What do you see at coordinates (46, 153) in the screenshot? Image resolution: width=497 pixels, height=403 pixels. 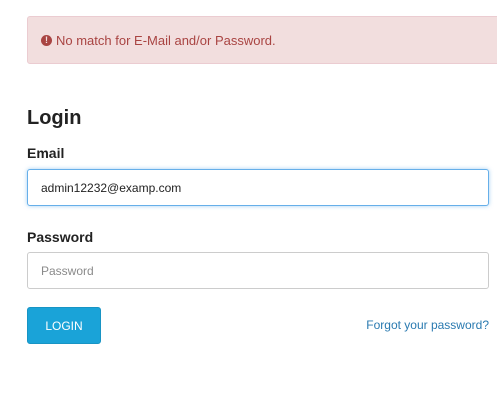 I see `email-label: Email` at bounding box center [46, 153].